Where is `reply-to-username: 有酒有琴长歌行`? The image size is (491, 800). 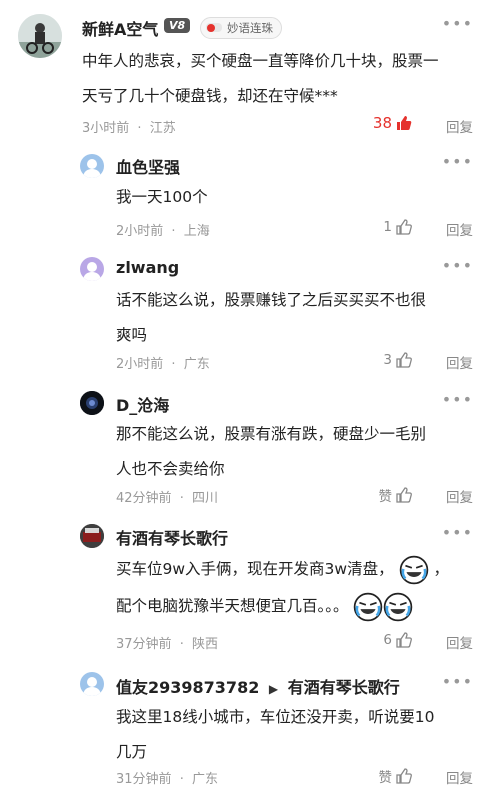
reply-to-username: 有酒有琴长歌行 is located at coordinates (344, 687).